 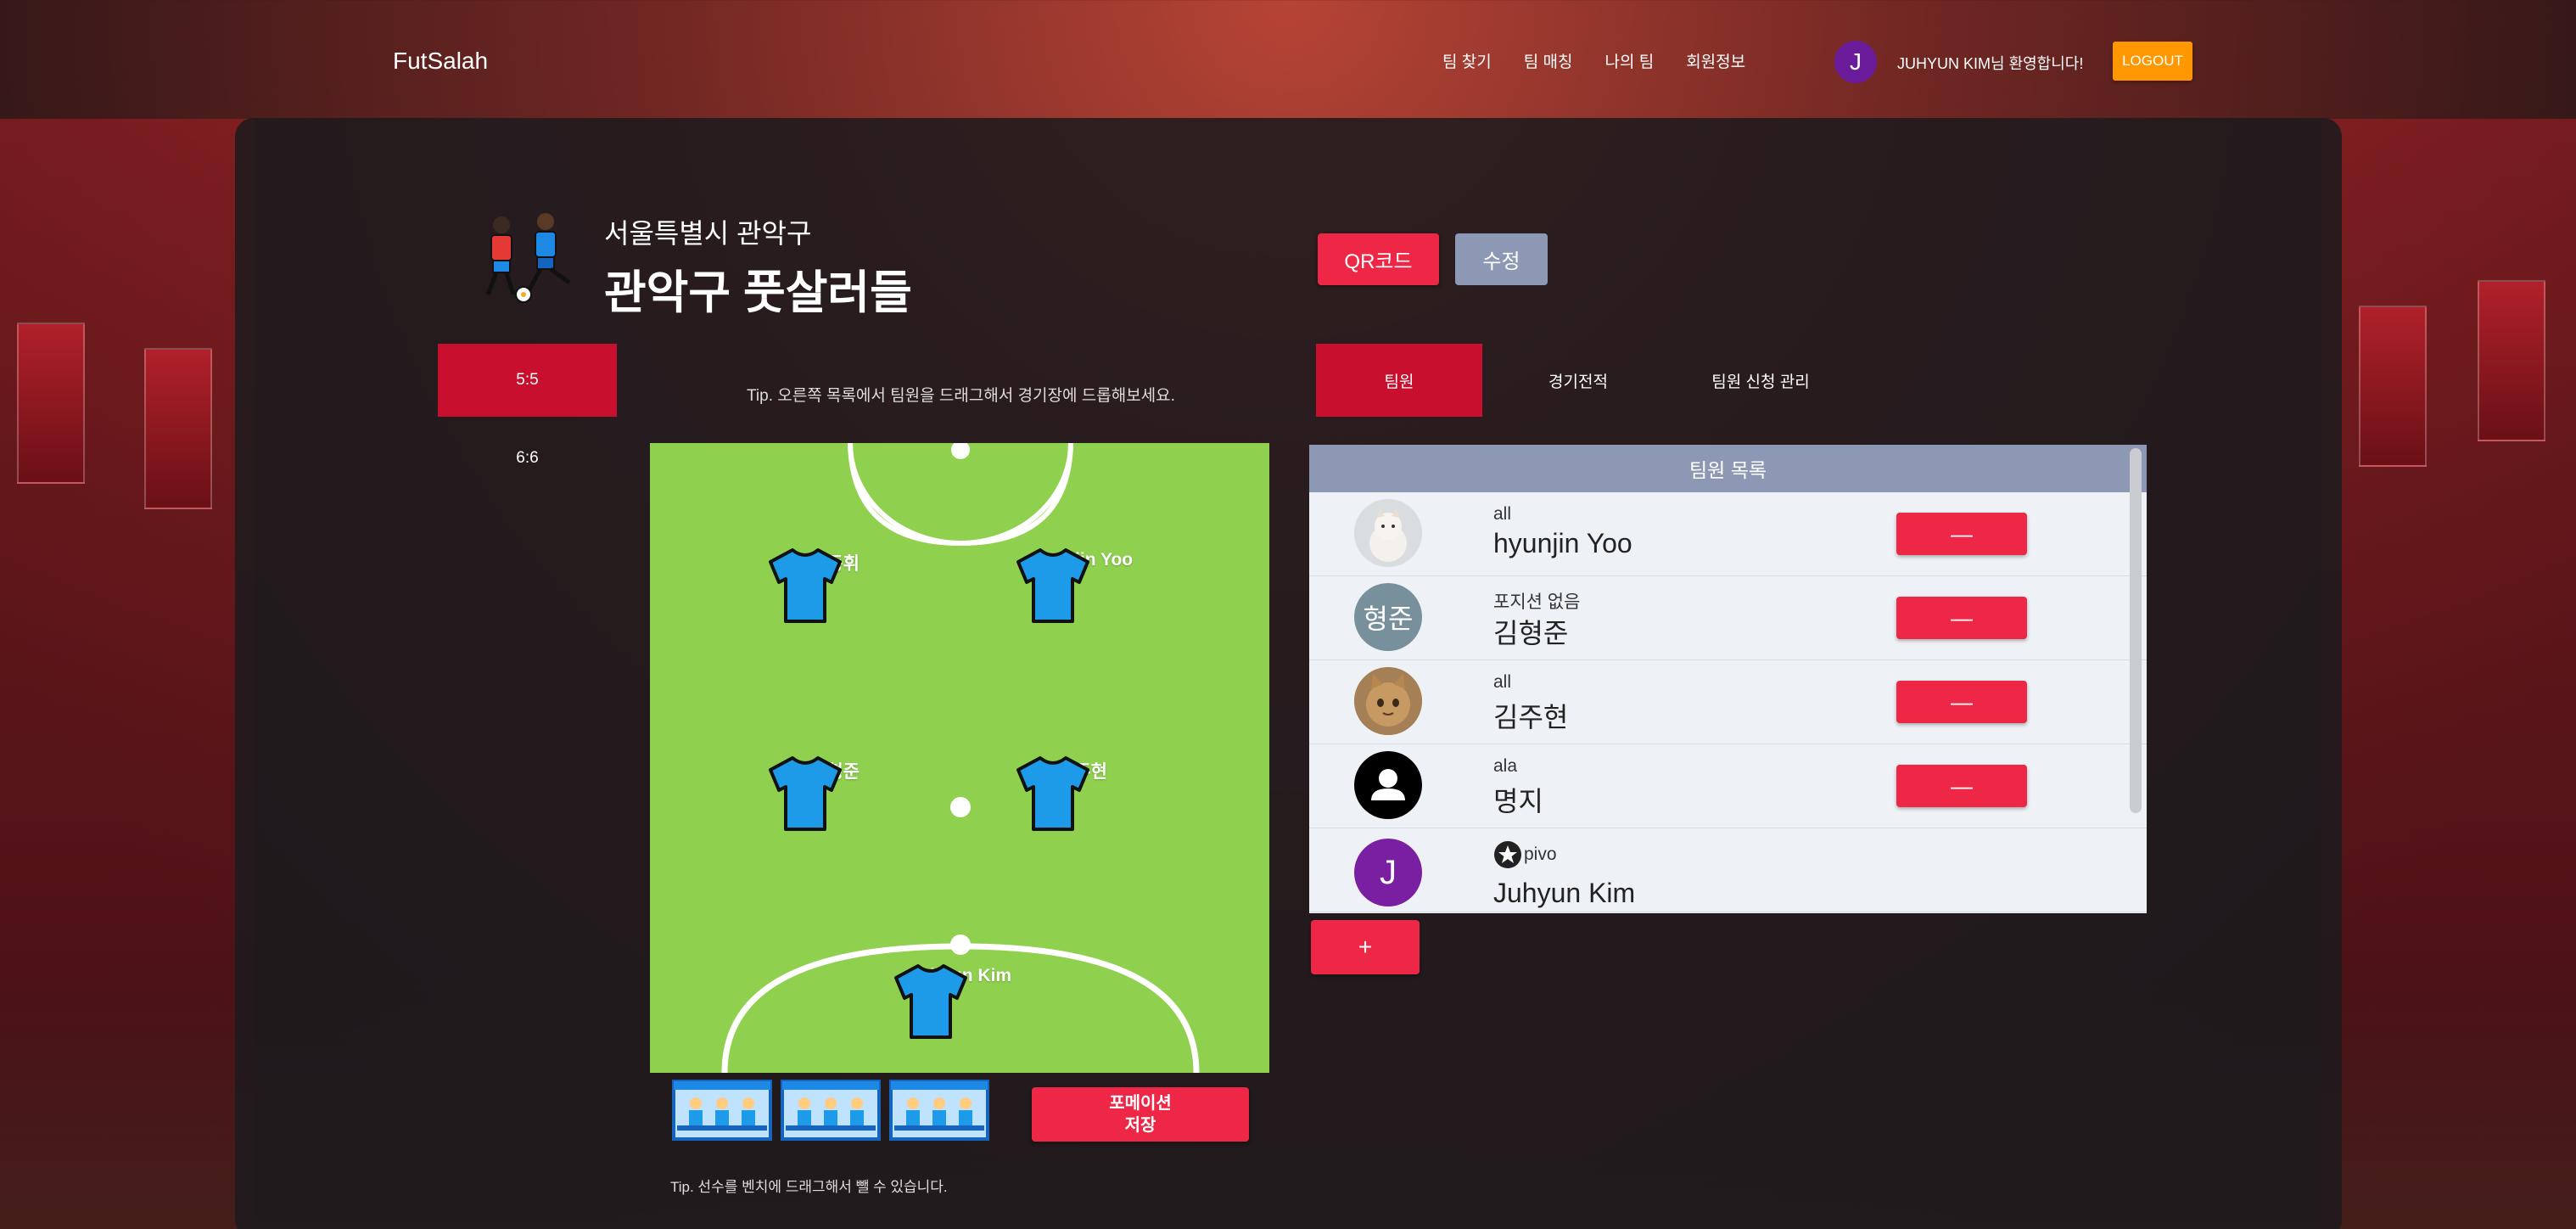 What do you see at coordinates (1505, 766) in the screenshot?
I see `member-position: ala` at bounding box center [1505, 766].